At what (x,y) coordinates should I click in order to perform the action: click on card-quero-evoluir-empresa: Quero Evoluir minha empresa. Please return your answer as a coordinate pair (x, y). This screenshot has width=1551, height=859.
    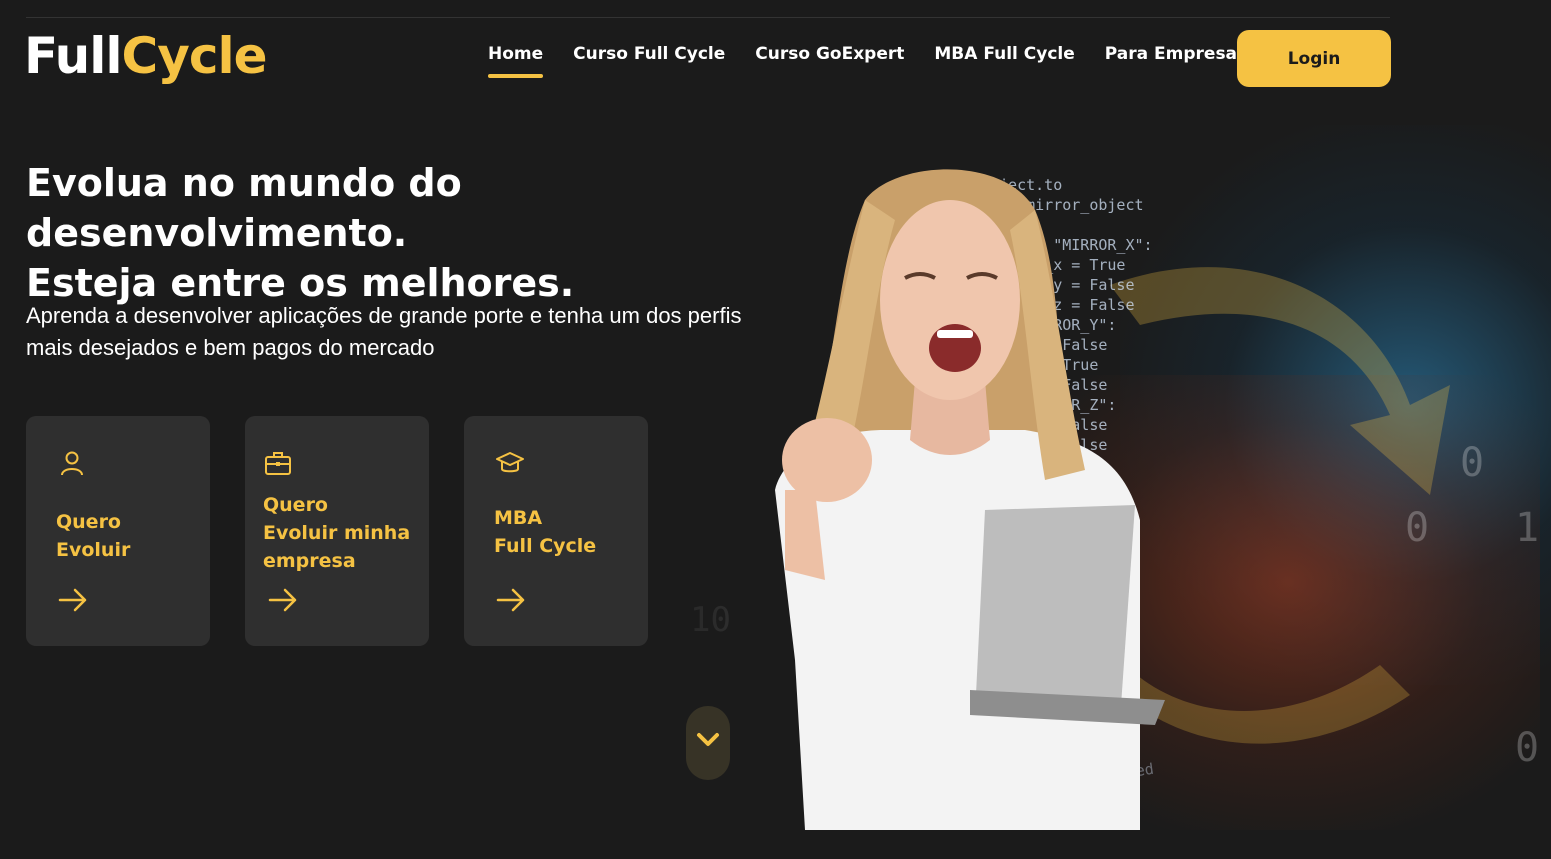
    Looking at the image, I should click on (337, 531).